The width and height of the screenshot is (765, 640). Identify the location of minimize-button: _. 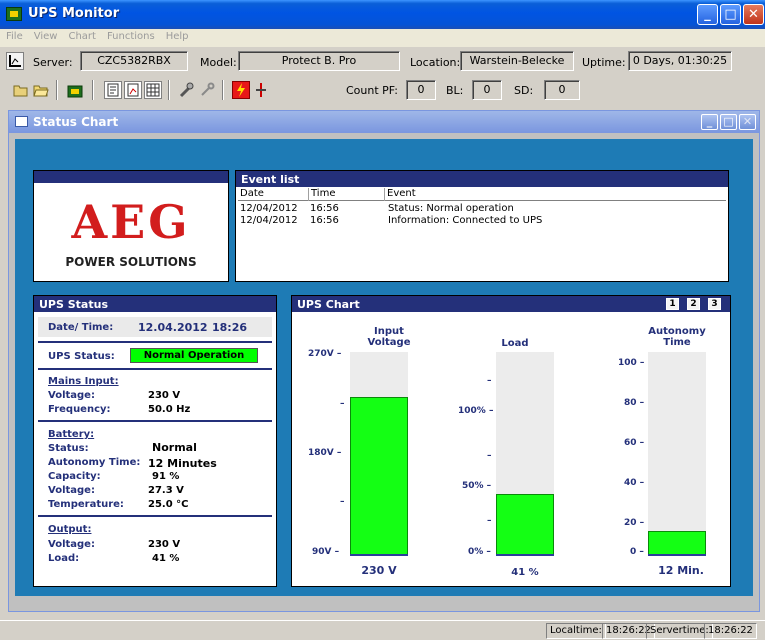
(707, 14).